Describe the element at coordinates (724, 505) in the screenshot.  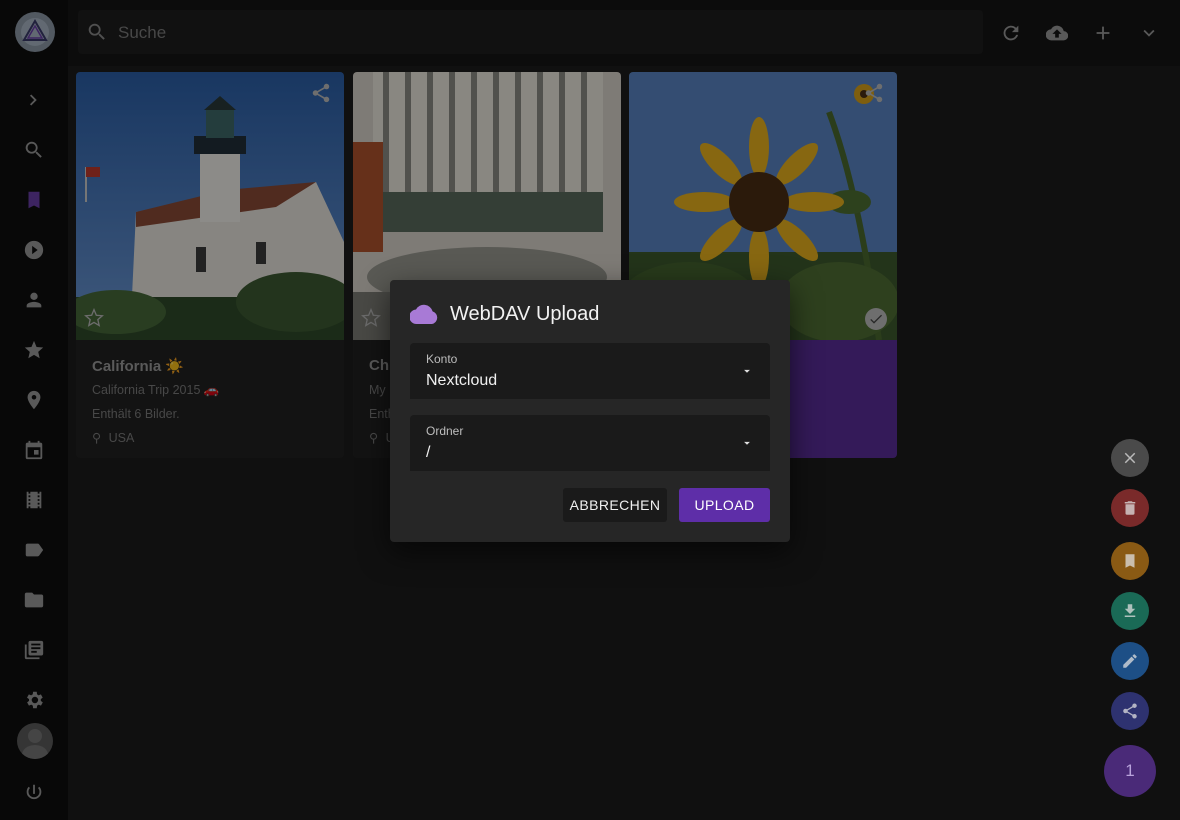
I see `upload-button: UPLOAD` at that location.